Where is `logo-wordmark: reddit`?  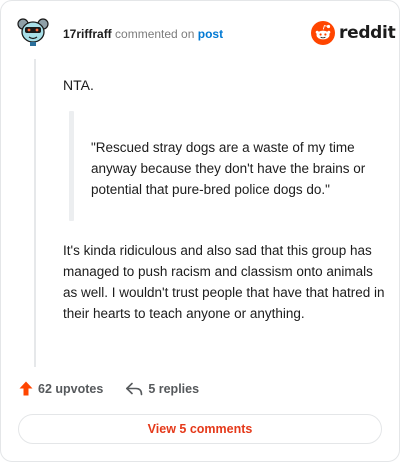 logo-wordmark: reddit is located at coordinates (367, 33).